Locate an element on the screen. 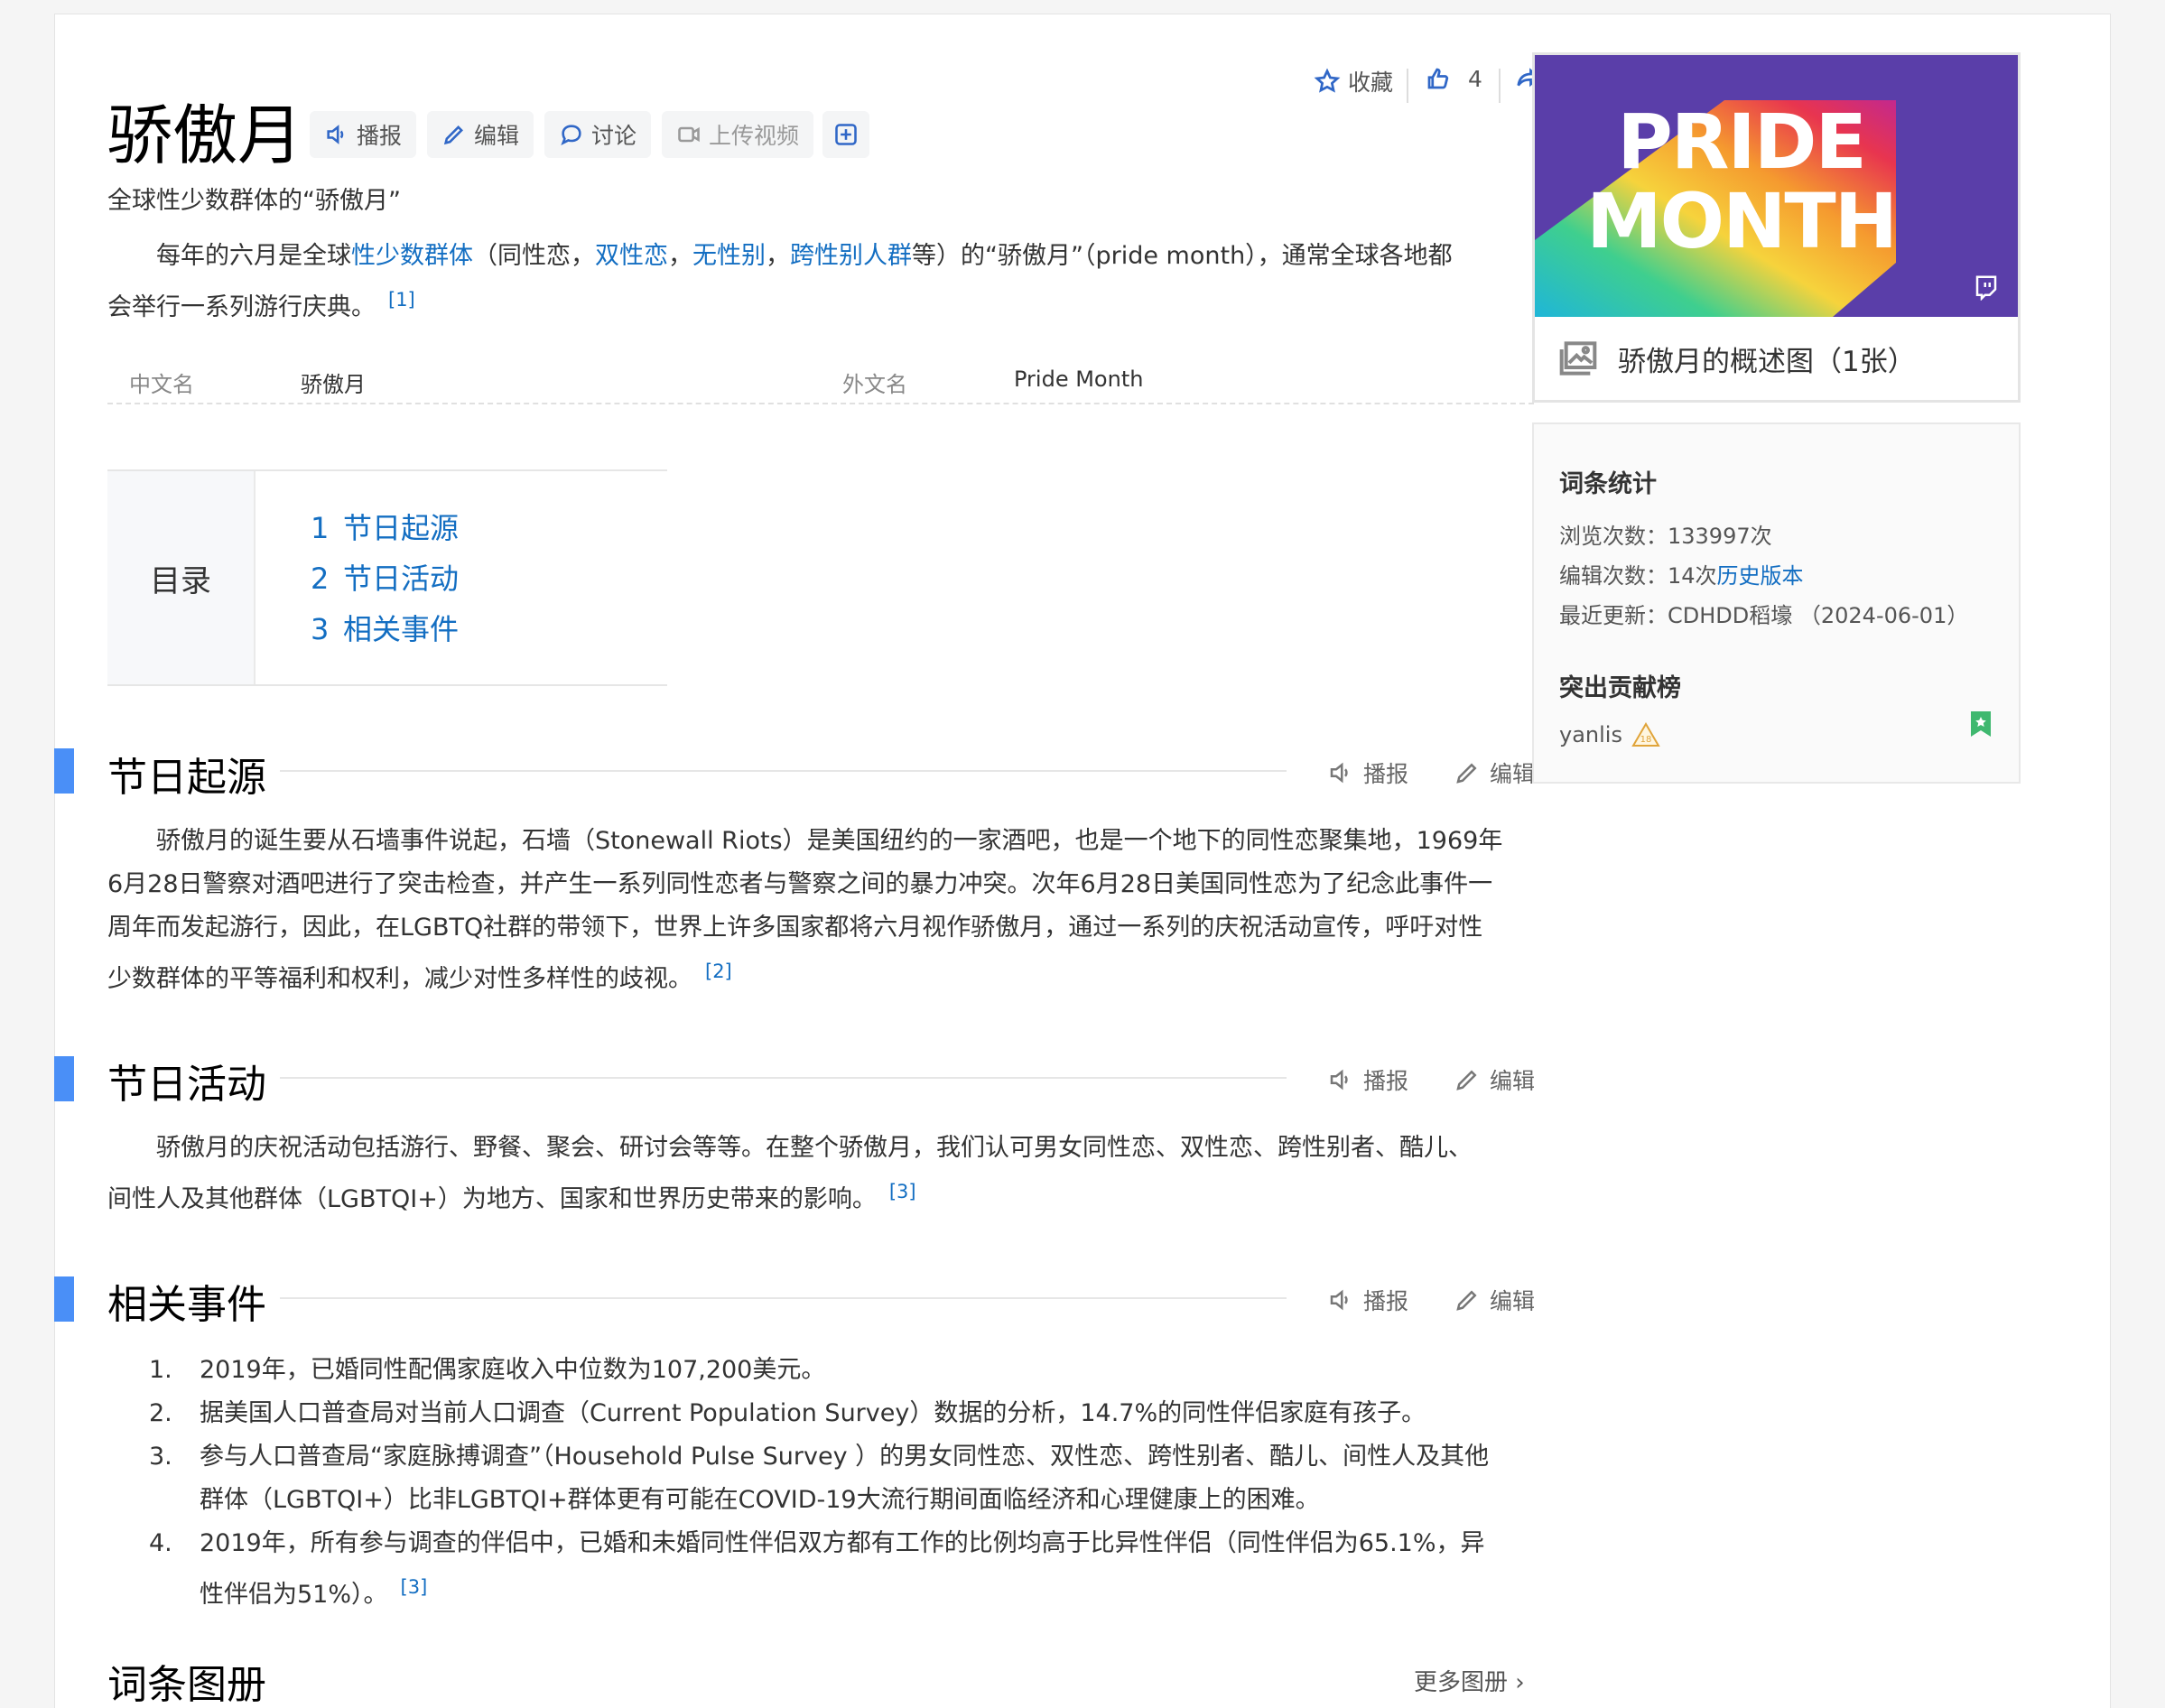  pride-month-banner: PRIDE MONTH is located at coordinates (1776, 186).